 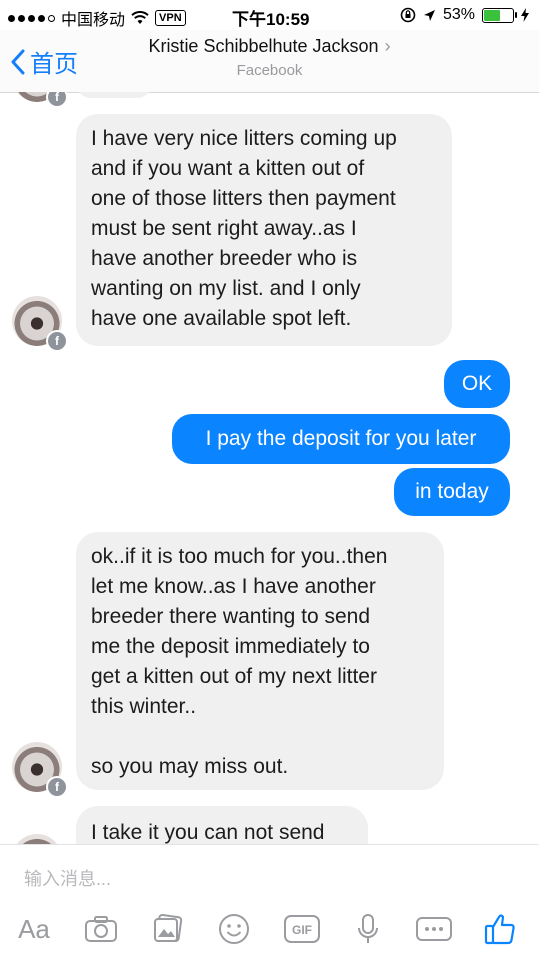 What do you see at coordinates (239, 556) in the screenshot?
I see `message-line: ok..if it is too much for you..then` at bounding box center [239, 556].